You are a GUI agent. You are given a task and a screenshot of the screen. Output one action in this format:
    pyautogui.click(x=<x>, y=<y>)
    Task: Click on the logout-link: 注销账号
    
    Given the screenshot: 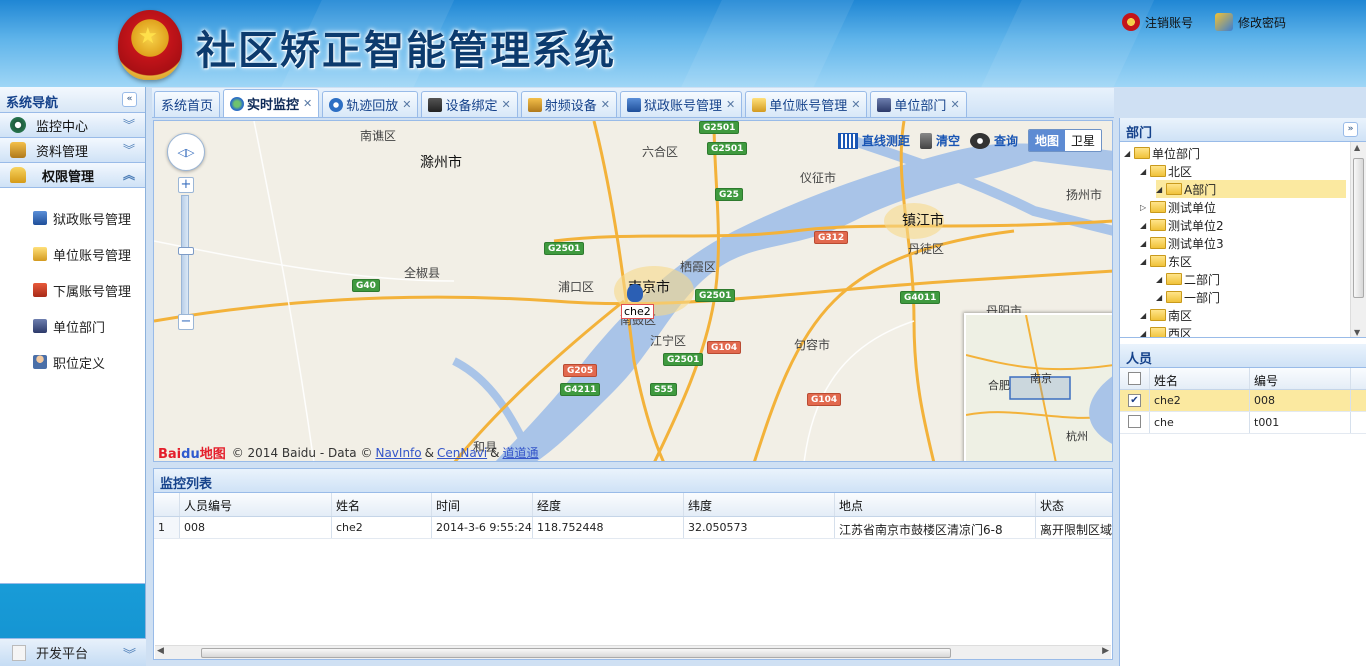 What is the action you would take?
    pyautogui.click(x=1157, y=22)
    